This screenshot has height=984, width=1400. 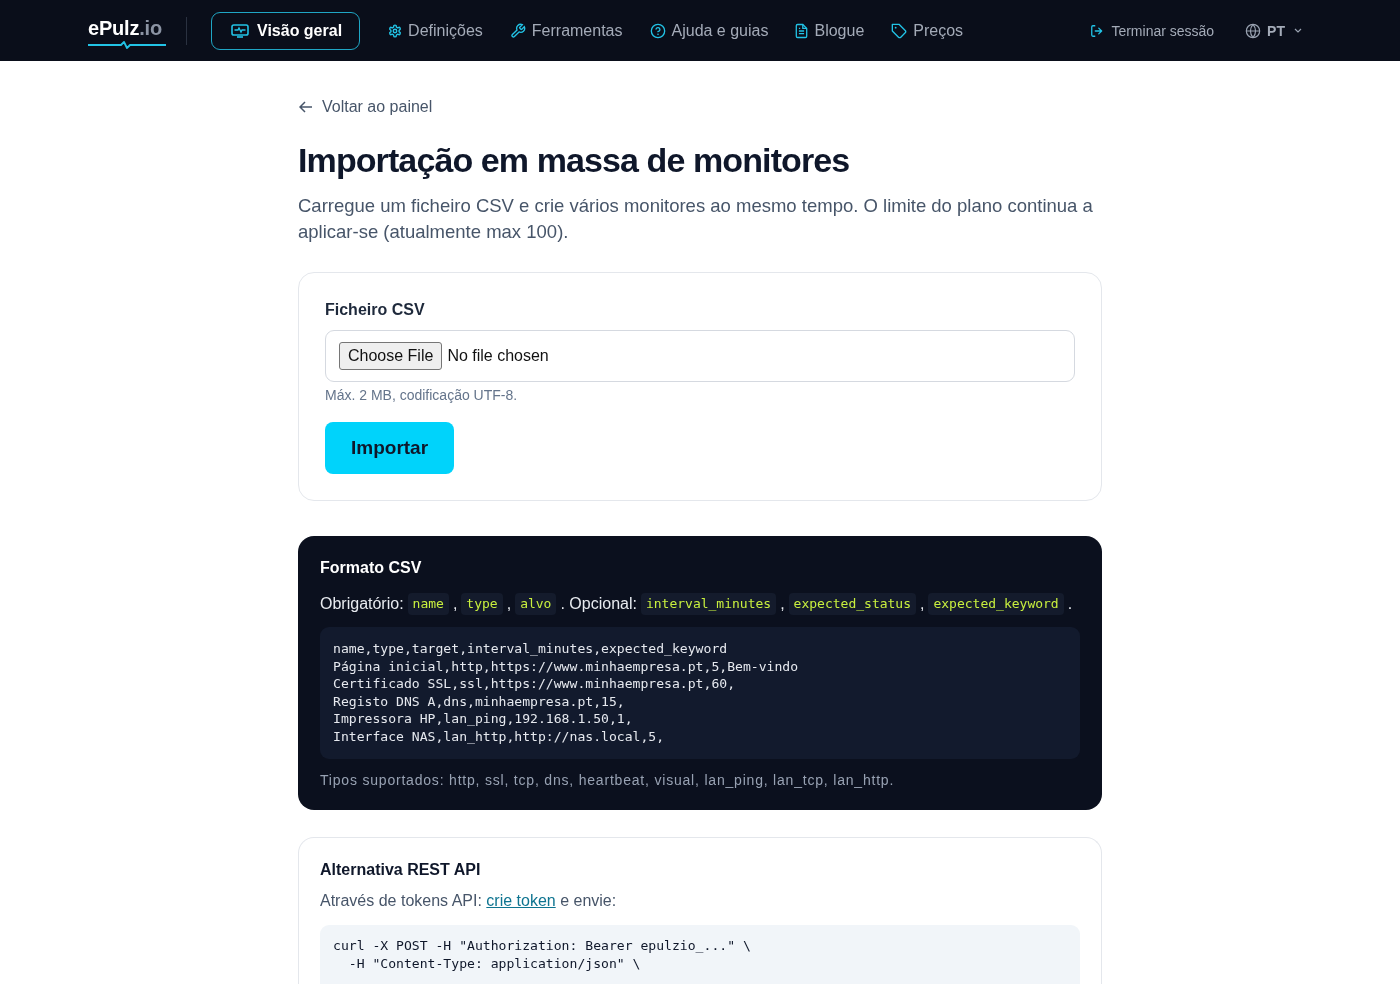 I want to click on file-input-field: Choose File No file chosen, so click(x=700, y=356).